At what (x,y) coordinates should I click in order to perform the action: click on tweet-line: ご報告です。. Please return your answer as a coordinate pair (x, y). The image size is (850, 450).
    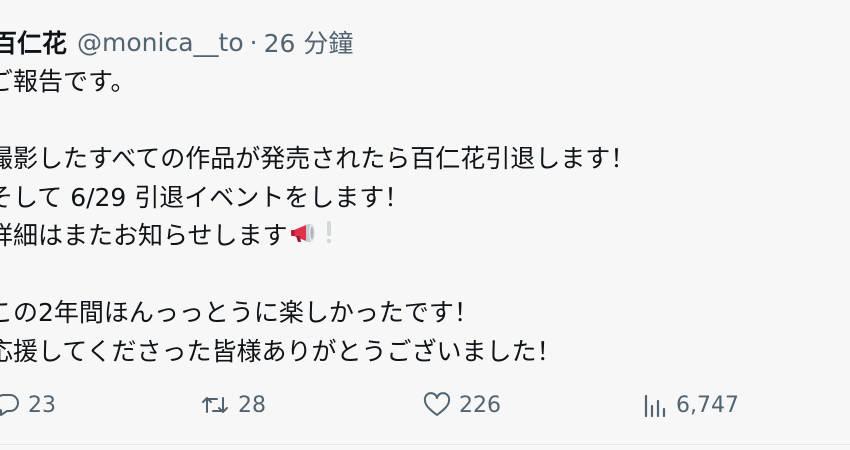
    Looking at the image, I should click on (68, 81).